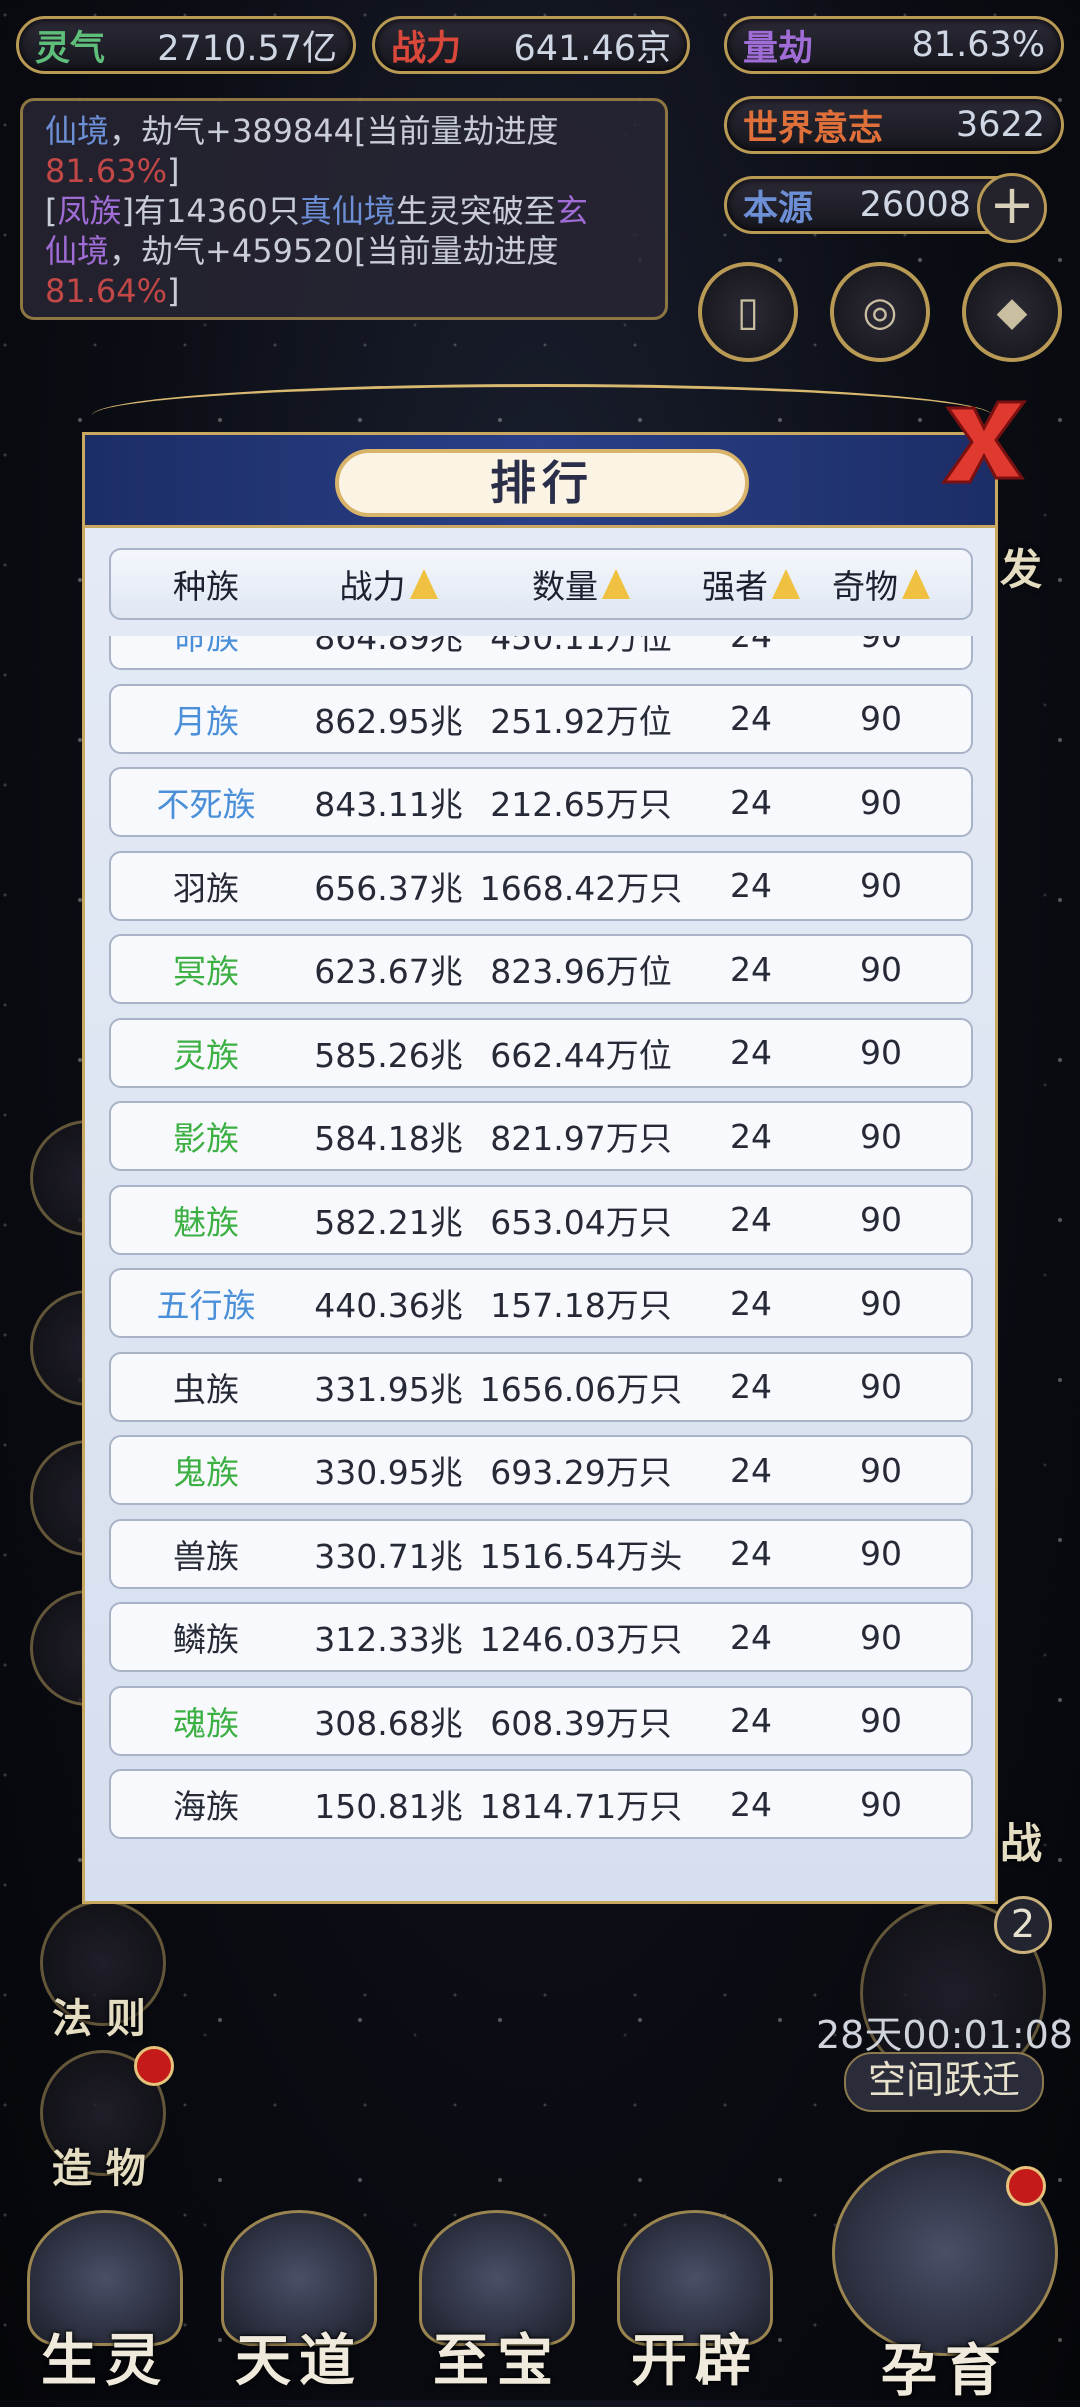  I want to click on nav-label: 生灵, so click(105, 2361).